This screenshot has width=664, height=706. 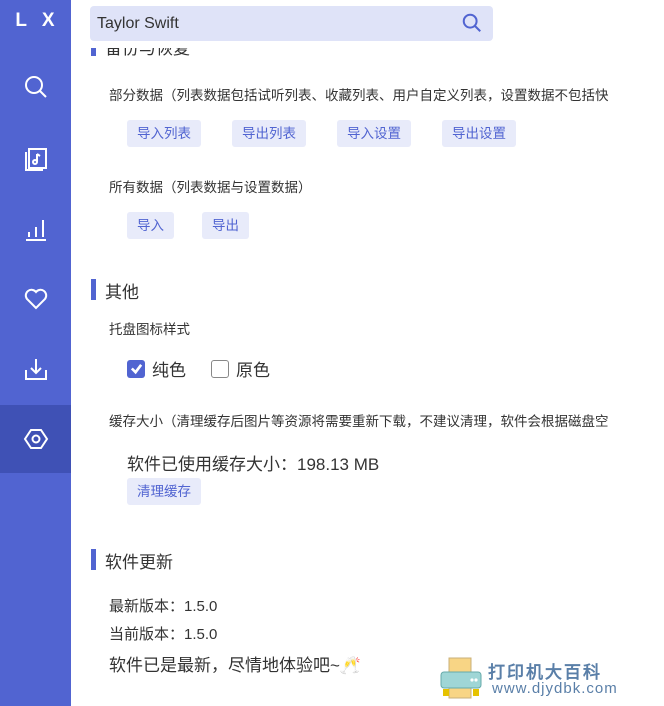 I want to click on section-title-update: 软件更新, so click(x=132, y=560).